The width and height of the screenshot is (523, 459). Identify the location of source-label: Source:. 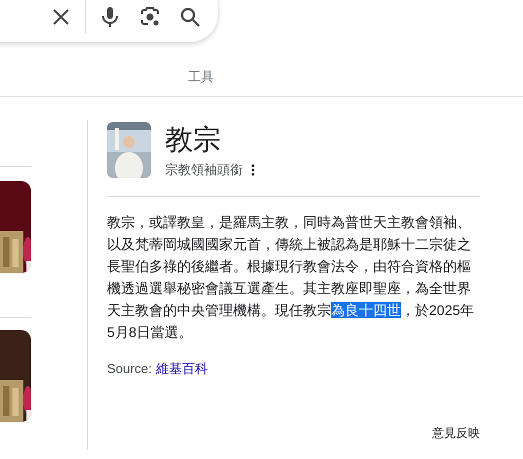
(129, 369).